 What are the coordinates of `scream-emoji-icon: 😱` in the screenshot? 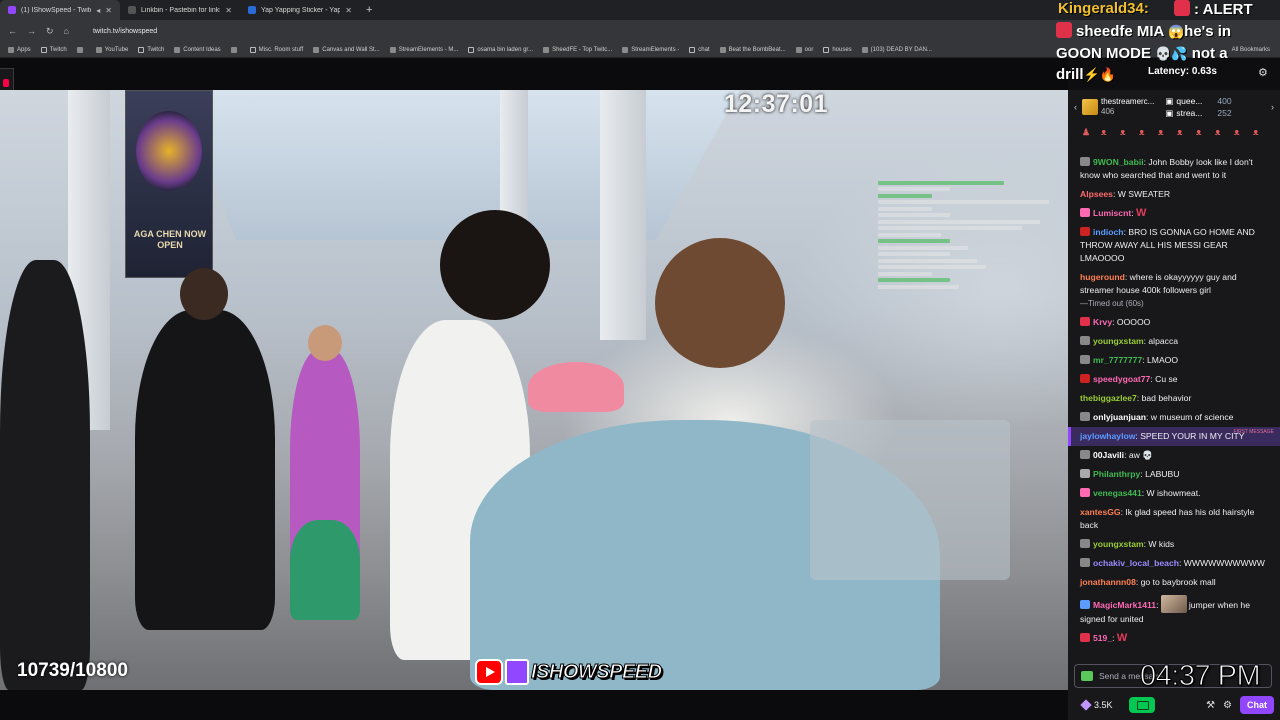 It's located at (1176, 31).